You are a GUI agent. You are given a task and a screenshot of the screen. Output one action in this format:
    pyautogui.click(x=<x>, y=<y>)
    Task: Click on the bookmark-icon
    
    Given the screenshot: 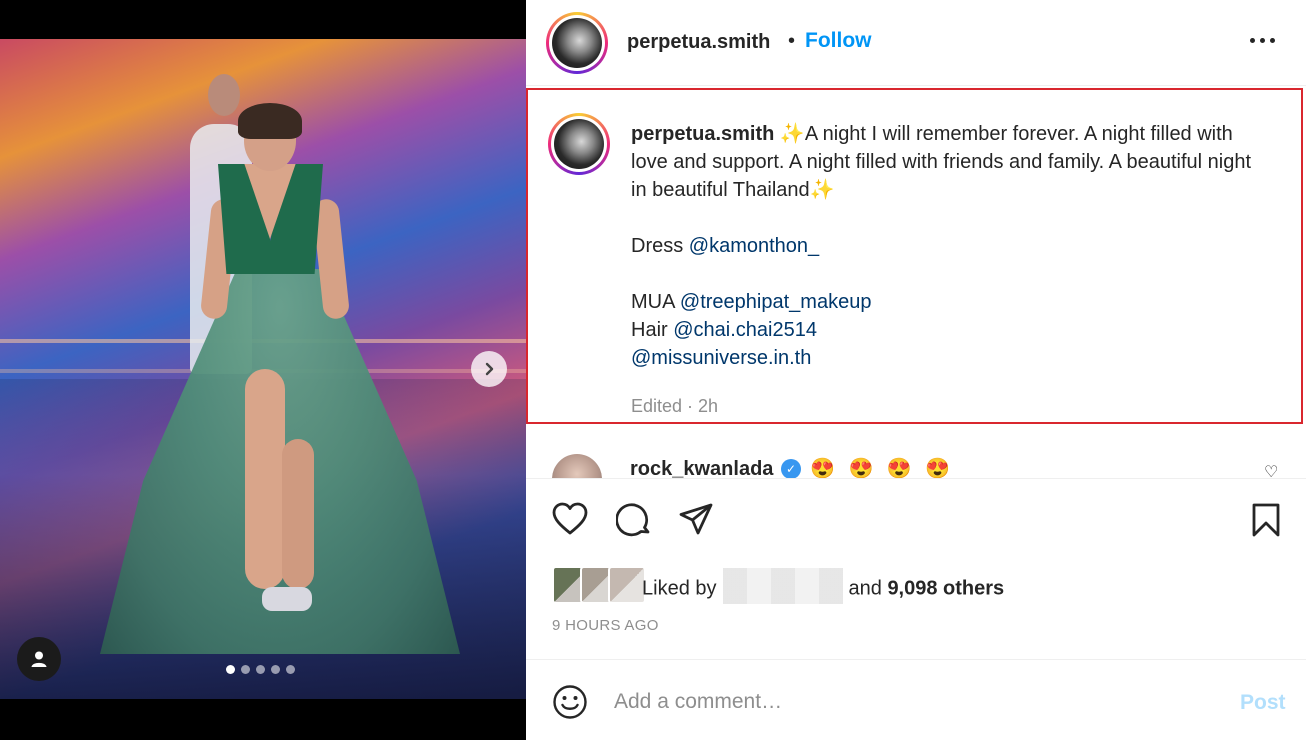 What is the action you would take?
    pyautogui.click(x=1266, y=520)
    